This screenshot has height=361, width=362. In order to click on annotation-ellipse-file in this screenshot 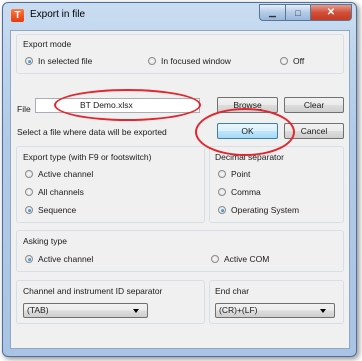, I will do `click(127, 105)`.